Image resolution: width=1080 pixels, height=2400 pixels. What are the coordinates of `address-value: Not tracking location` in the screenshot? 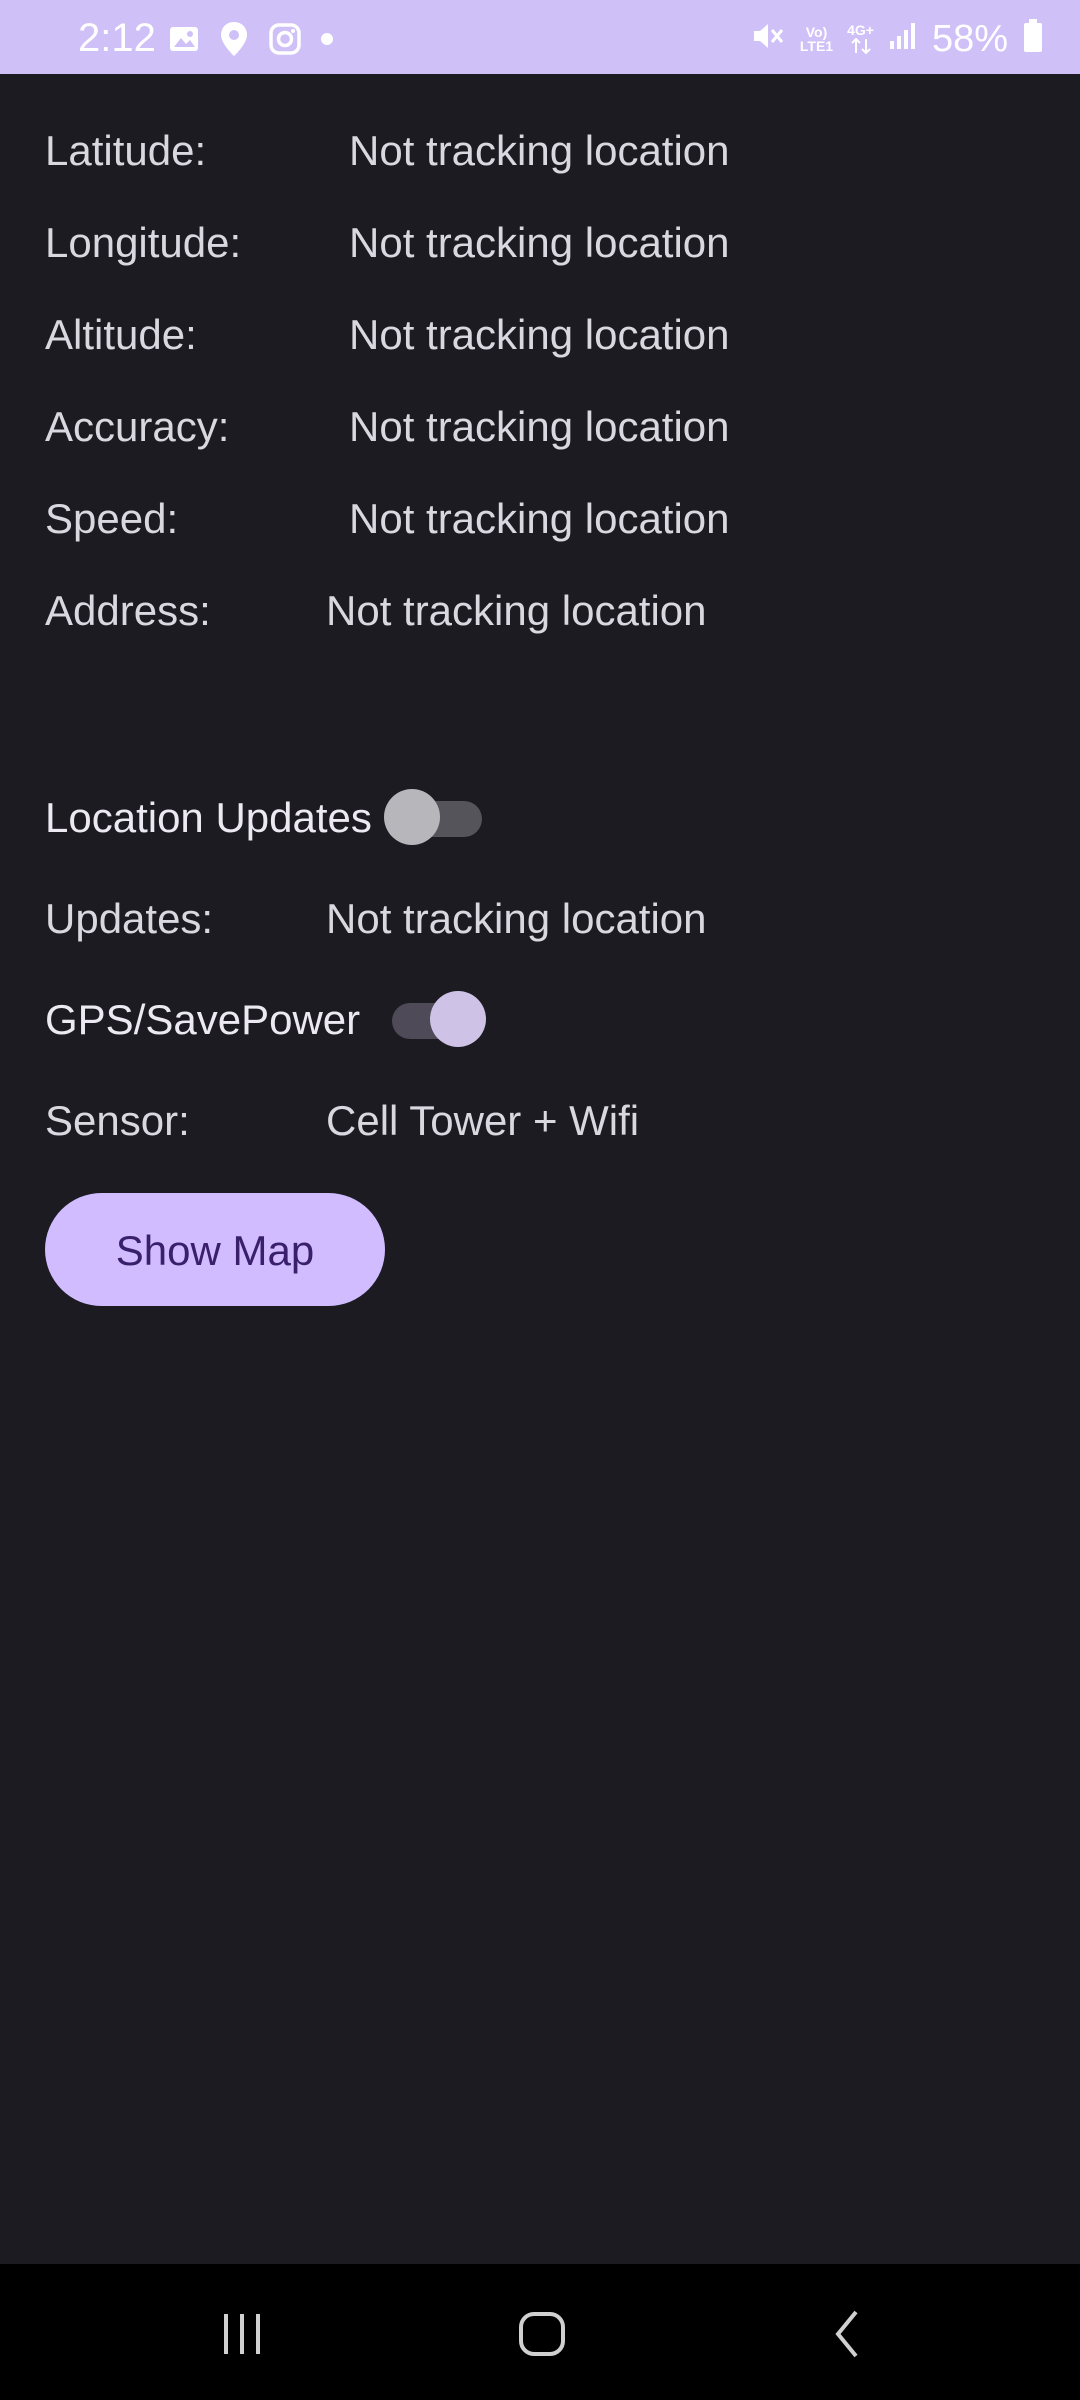 It's located at (516, 610).